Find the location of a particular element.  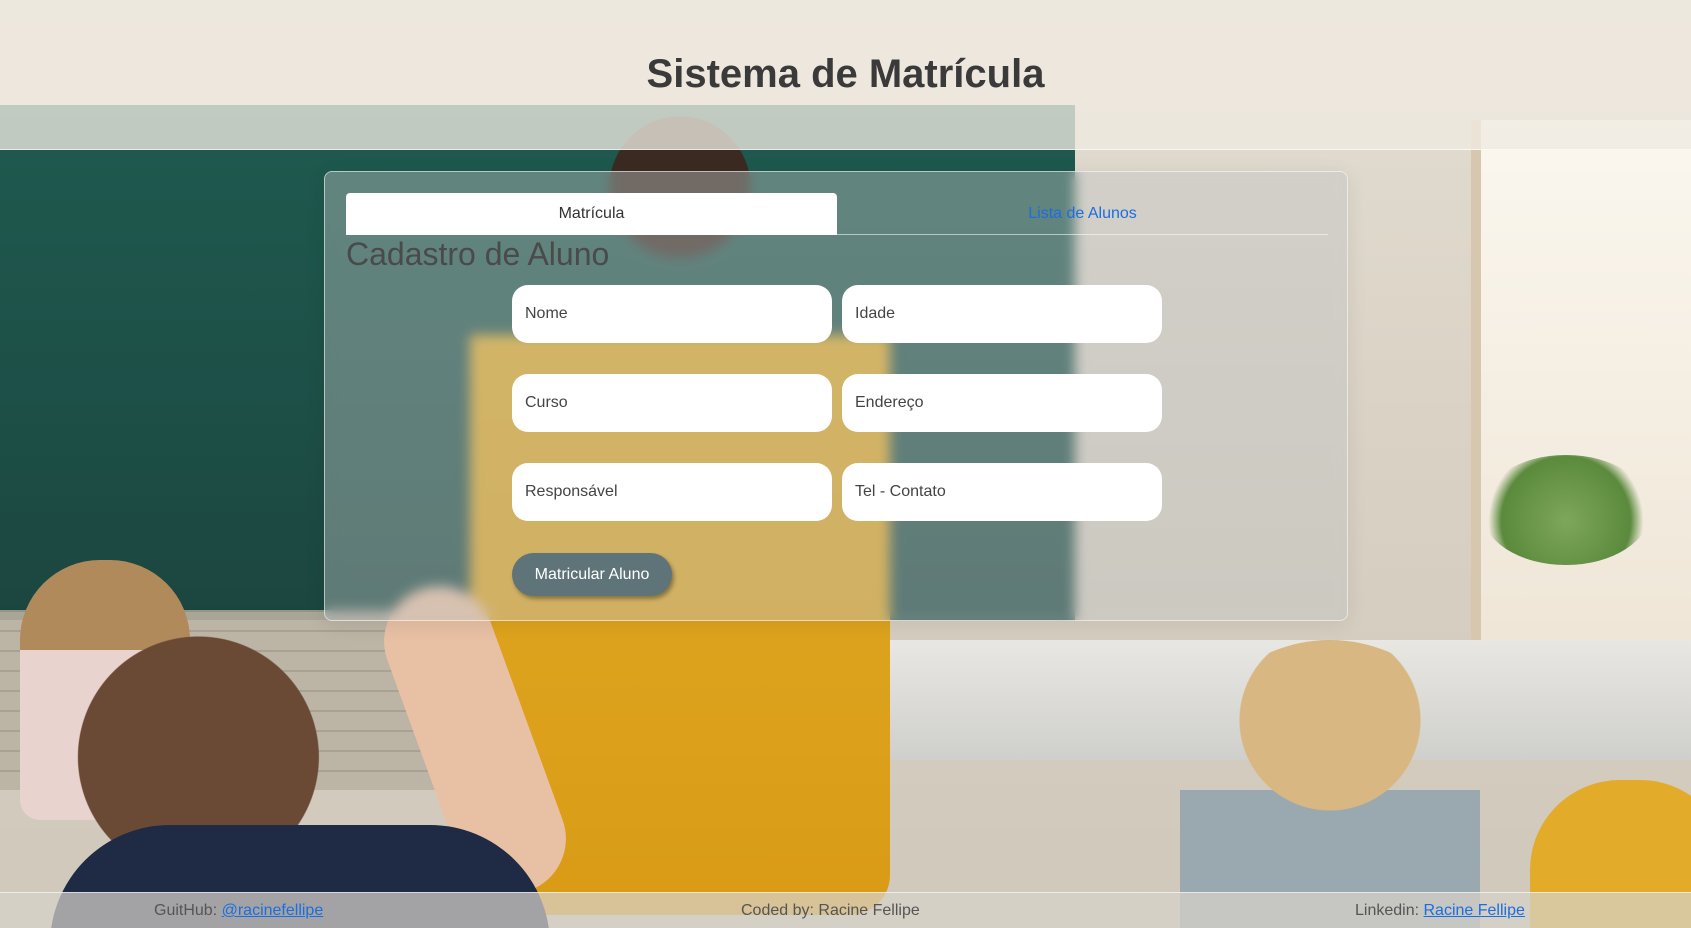

github-credit: GuitHub: @racinefellipe is located at coordinates (238, 911).